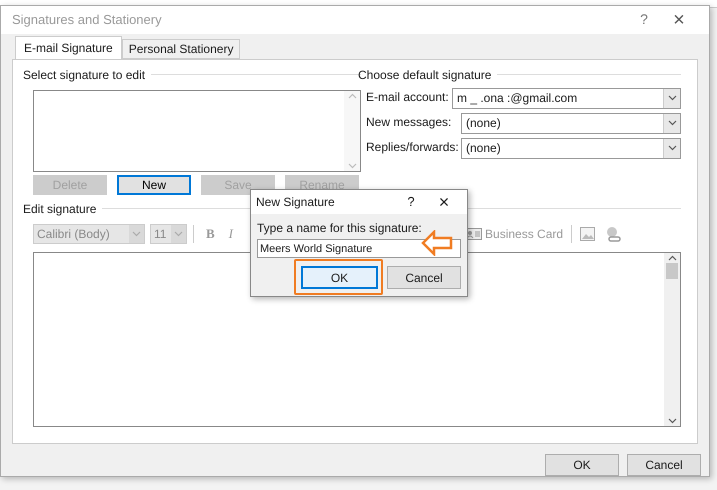 The height and width of the screenshot is (490, 717). What do you see at coordinates (566, 98) in the screenshot?
I see `dropdown: m _ .ona :@gmail.com` at bounding box center [566, 98].